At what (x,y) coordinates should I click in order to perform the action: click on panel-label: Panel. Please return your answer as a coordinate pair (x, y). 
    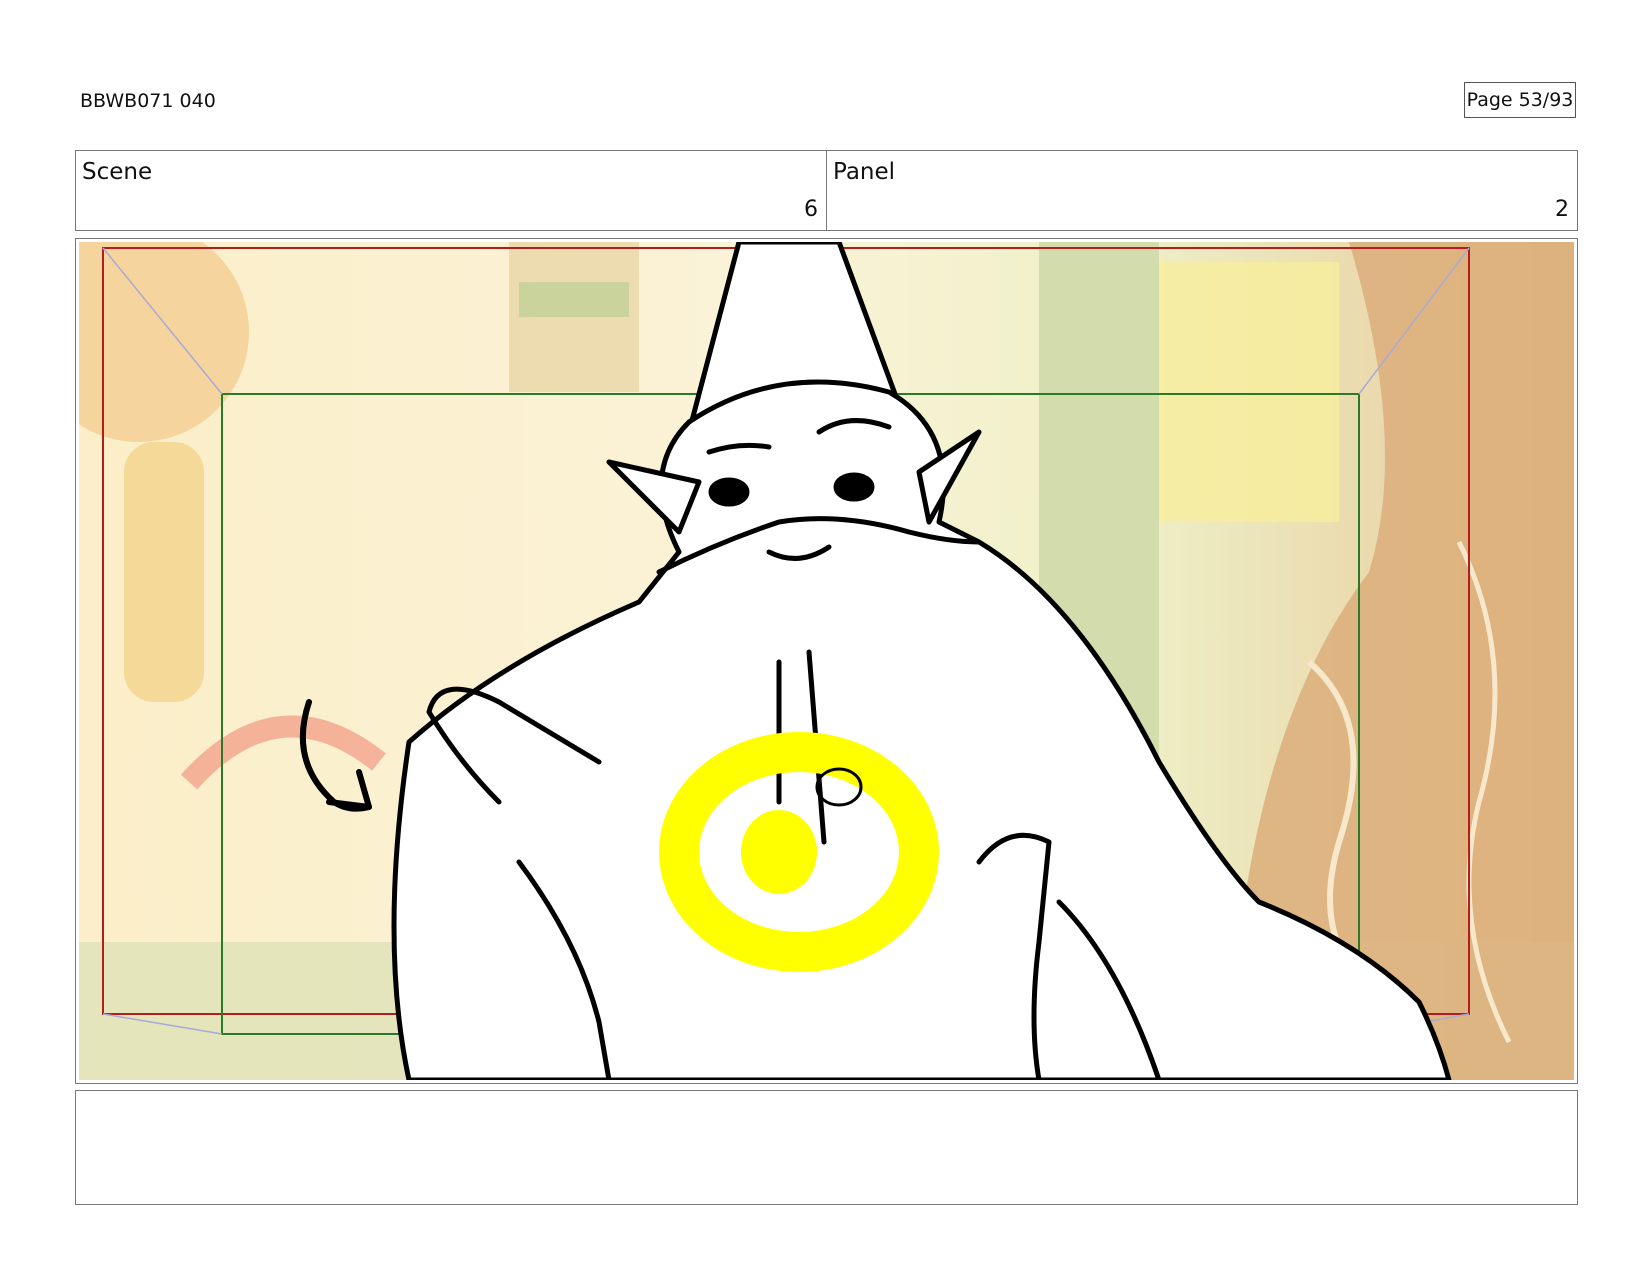
    Looking at the image, I should click on (864, 172).